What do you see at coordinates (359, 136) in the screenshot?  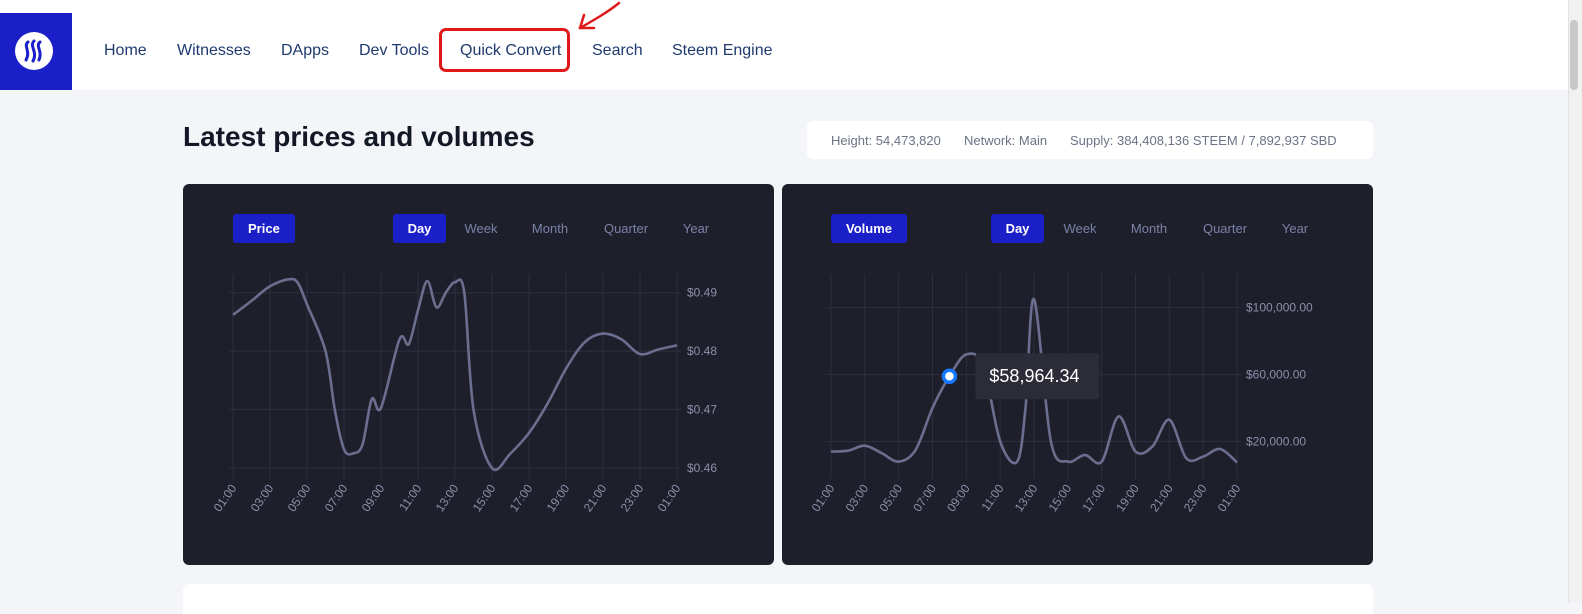 I see `page-title: Latest prices and volumes` at bounding box center [359, 136].